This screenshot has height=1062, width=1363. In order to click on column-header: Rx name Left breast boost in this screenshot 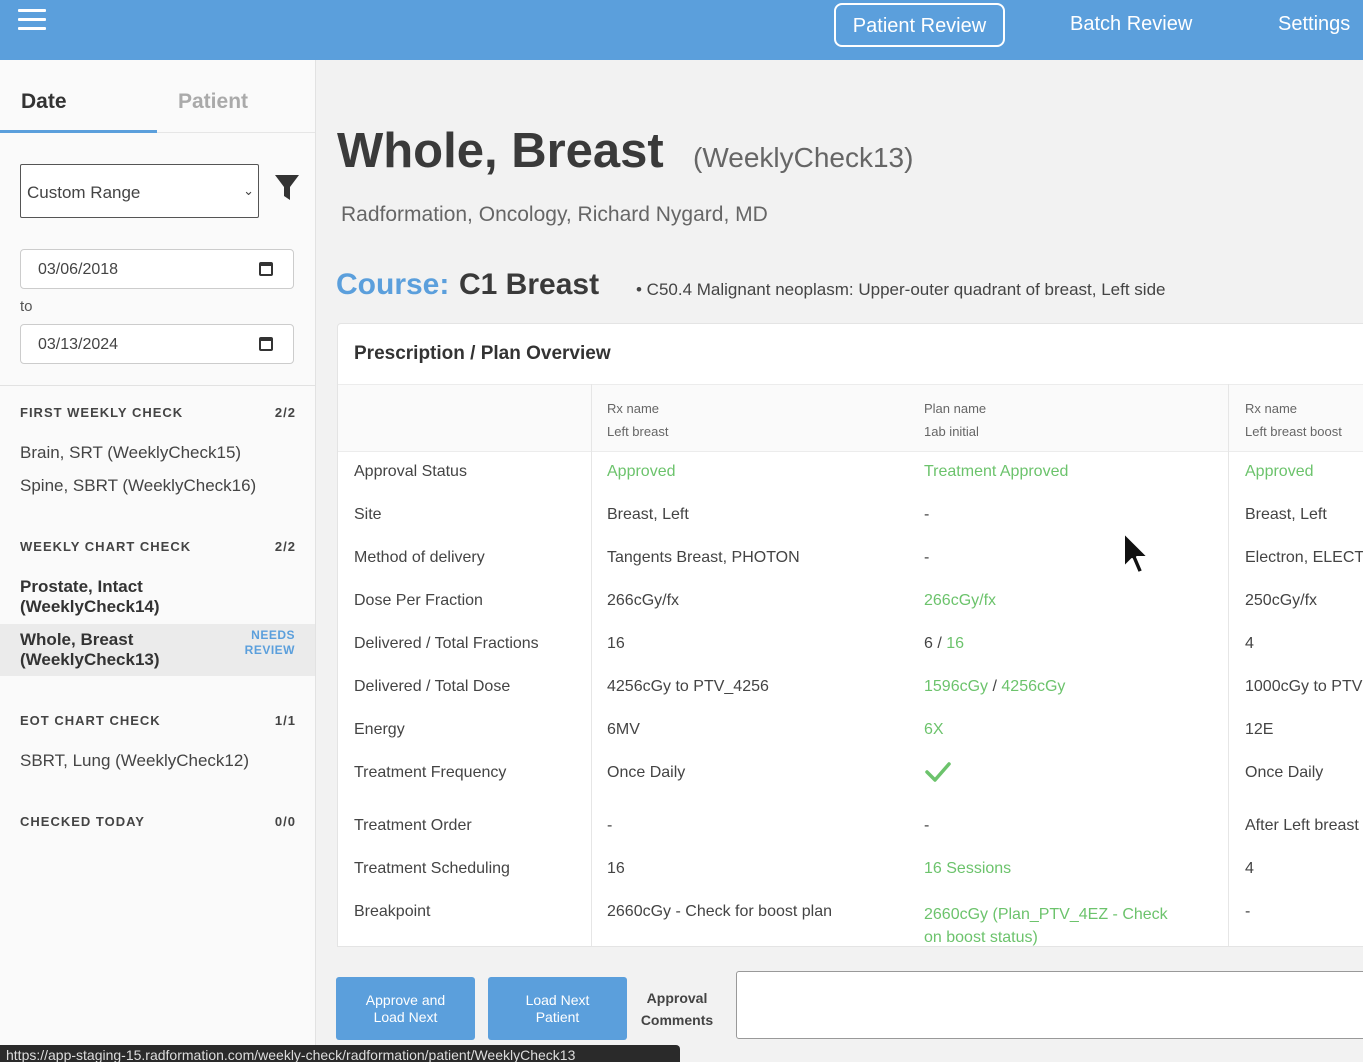, I will do `click(1293, 420)`.